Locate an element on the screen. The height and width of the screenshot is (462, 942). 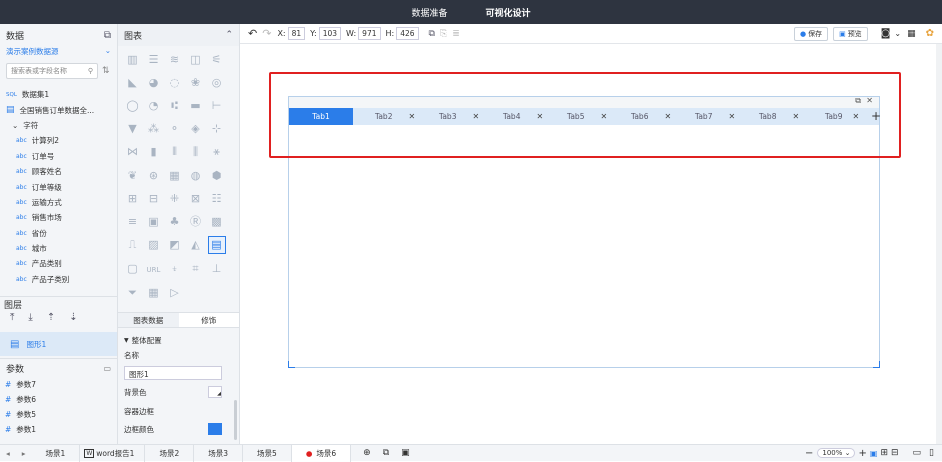
zoom-in-icon: + is located at coordinates (862, 453).